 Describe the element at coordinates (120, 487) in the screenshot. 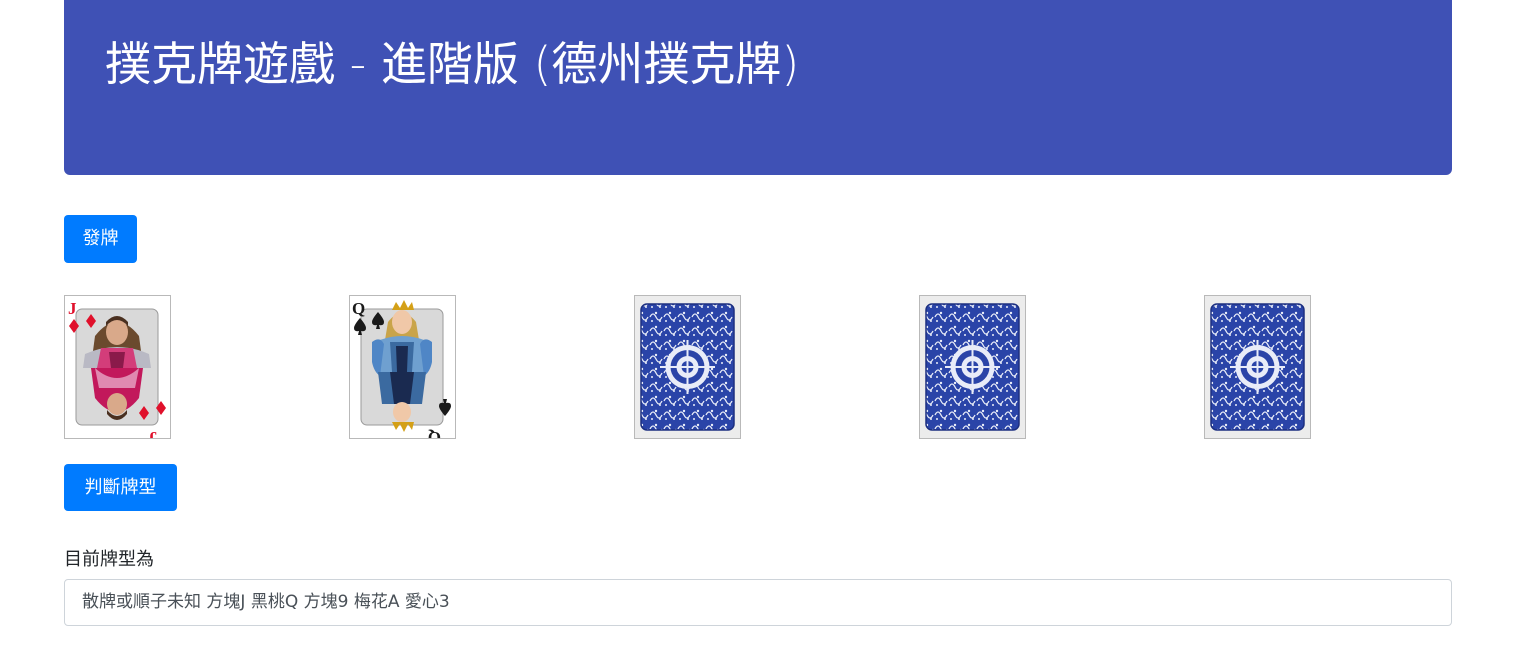

I see `judge-hand-button: 判斷牌型` at that location.